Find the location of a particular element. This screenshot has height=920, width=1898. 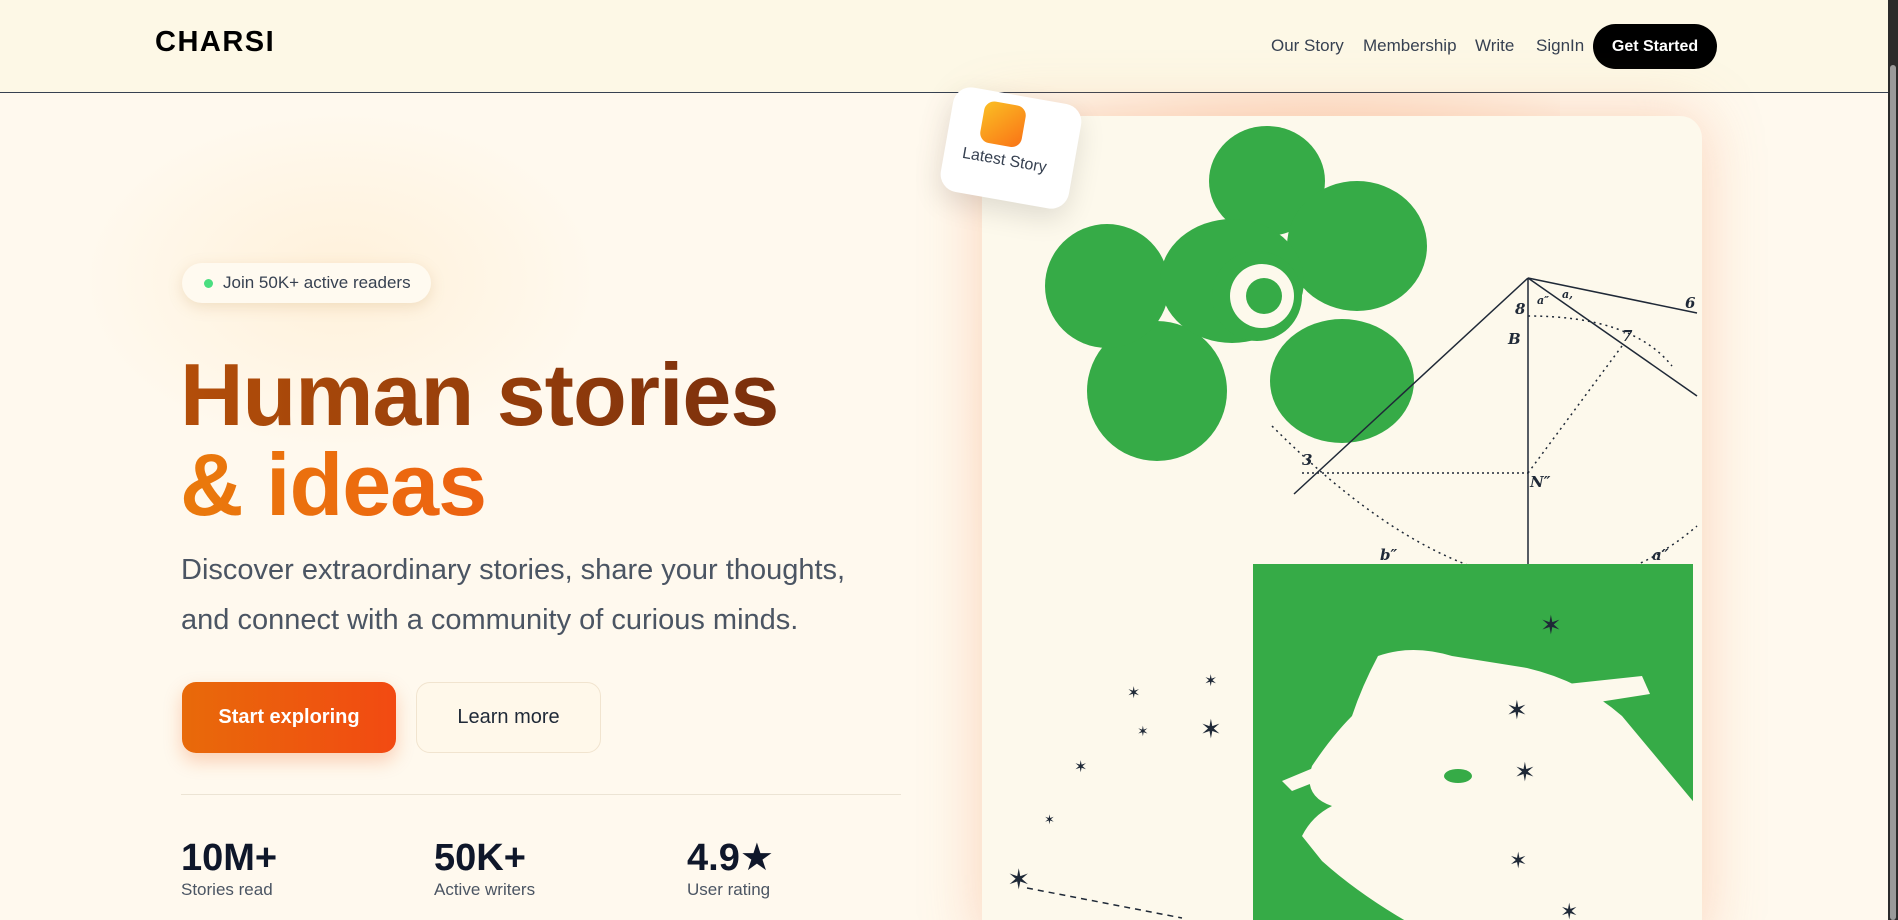

stat-value: 50K+ is located at coordinates (480, 858).